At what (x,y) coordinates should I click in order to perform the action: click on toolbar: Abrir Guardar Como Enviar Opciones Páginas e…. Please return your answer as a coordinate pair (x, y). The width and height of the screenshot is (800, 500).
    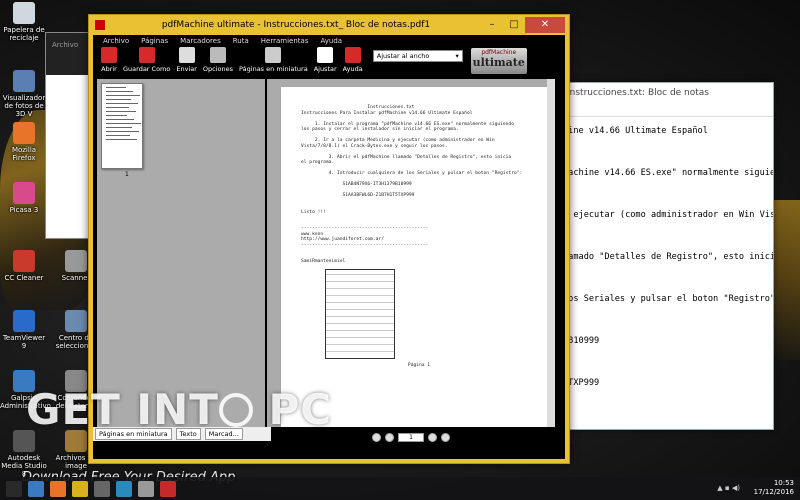
    Looking at the image, I should click on (329, 62).